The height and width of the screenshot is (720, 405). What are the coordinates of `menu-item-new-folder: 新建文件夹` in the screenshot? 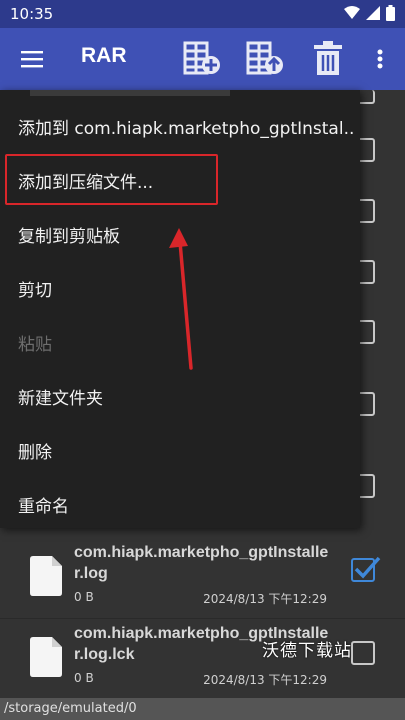 It's located at (60, 396).